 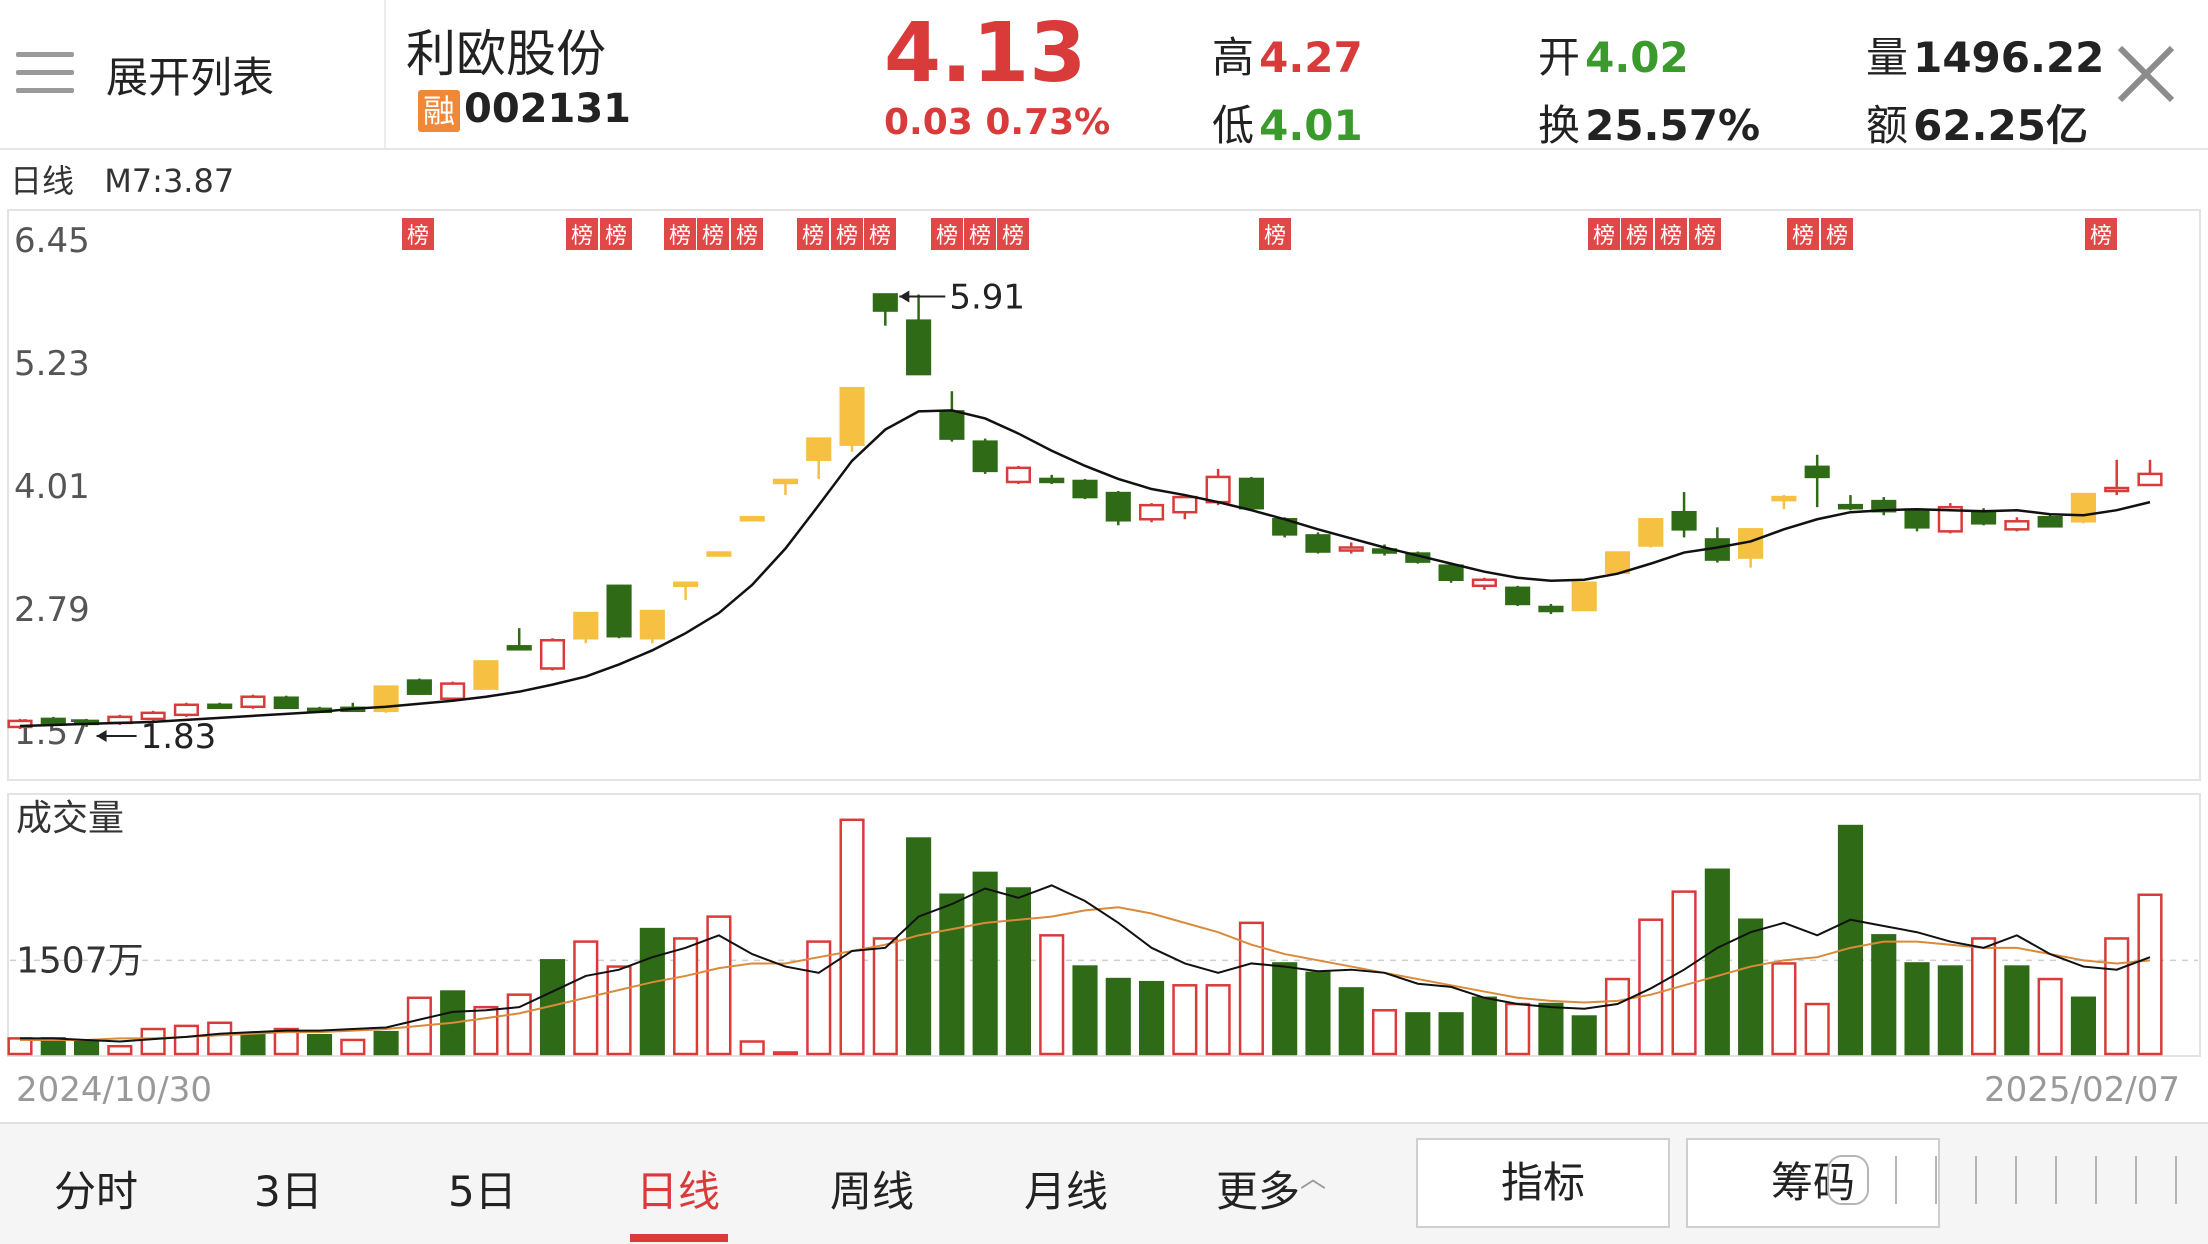 What do you see at coordinates (1311, 57) in the screenshot?
I see `stat-high-value: 4.27` at bounding box center [1311, 57].